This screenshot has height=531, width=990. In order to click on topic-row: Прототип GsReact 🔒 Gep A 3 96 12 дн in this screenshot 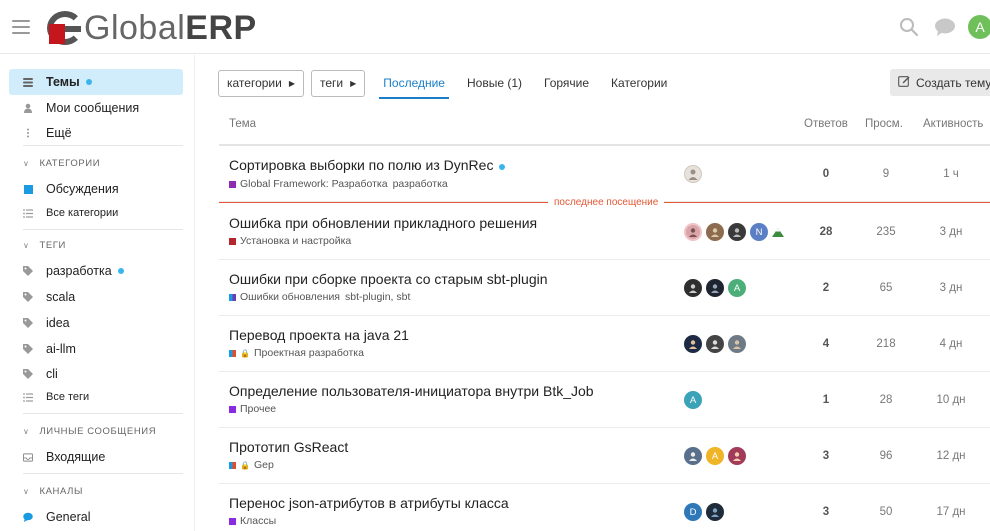, I will do `click(604, 456)`.